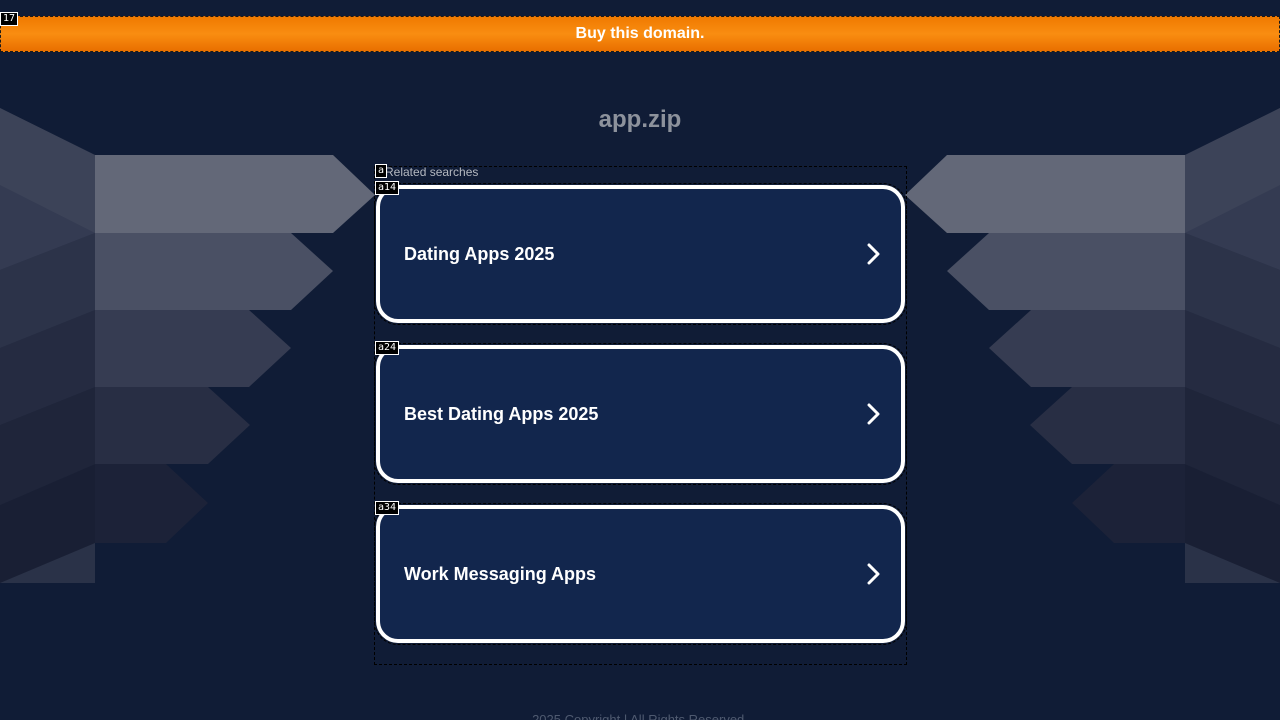 This screenshot has height=720, width=1280. What do you see at coordinates (640, 254) in the screenshot?
I see `related-search-link-dating-apps-2025: Dating Apps 2025` at bounding box center [640, 254].